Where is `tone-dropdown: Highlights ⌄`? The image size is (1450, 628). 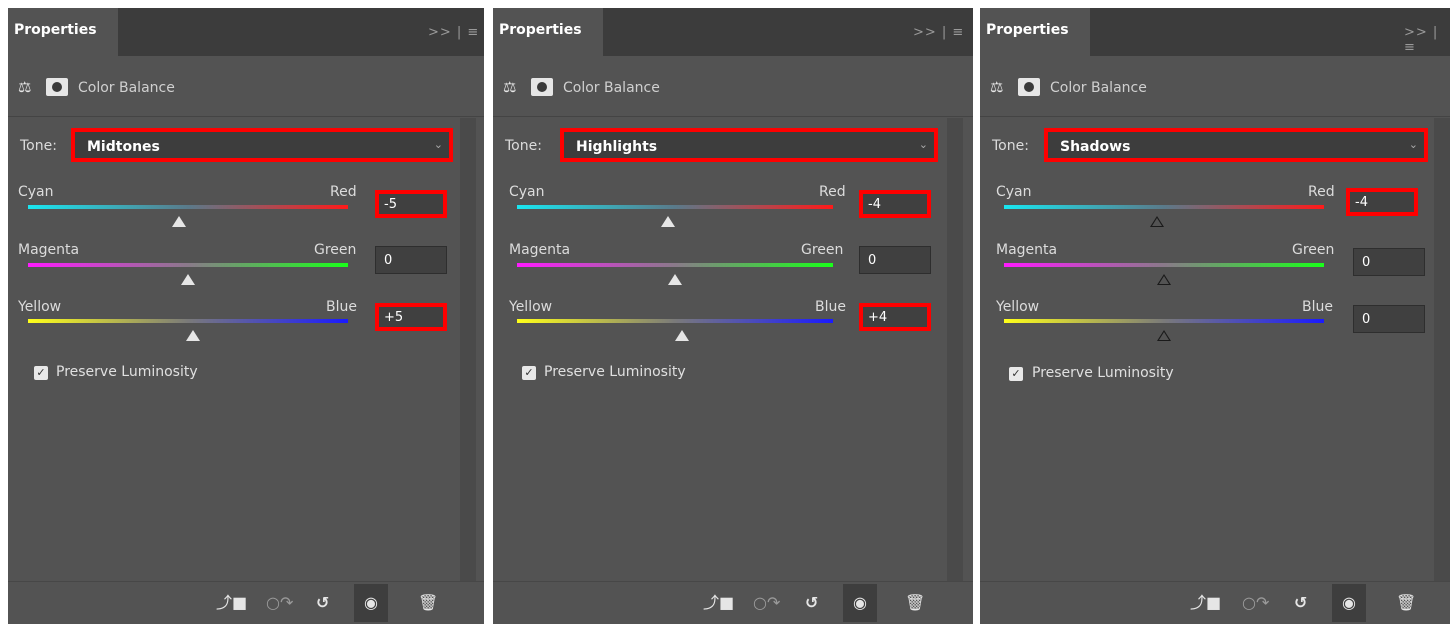
tone-dropdown: Highlights ⌄ is located at coordinates (749, 145).